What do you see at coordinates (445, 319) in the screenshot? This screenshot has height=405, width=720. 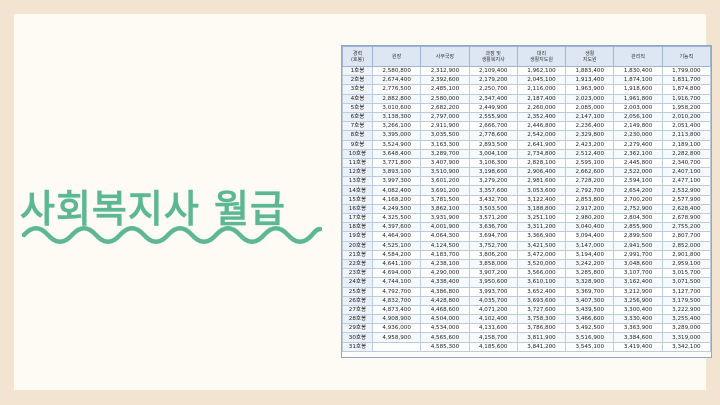 I see `salary-cell: 4,504,000` at bounding box center [445, 319].